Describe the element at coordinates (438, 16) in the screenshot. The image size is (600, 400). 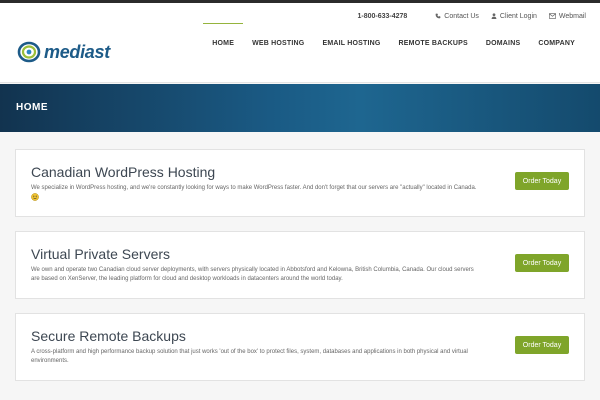
I see `phone-icon` at that location.